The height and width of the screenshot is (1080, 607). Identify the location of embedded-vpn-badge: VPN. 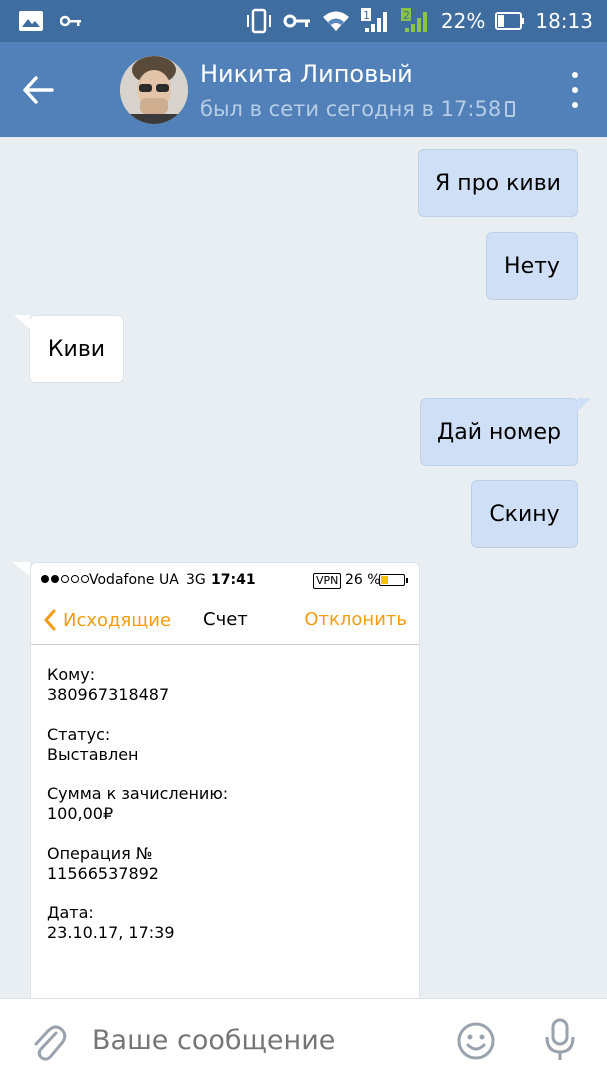
(327, 581).